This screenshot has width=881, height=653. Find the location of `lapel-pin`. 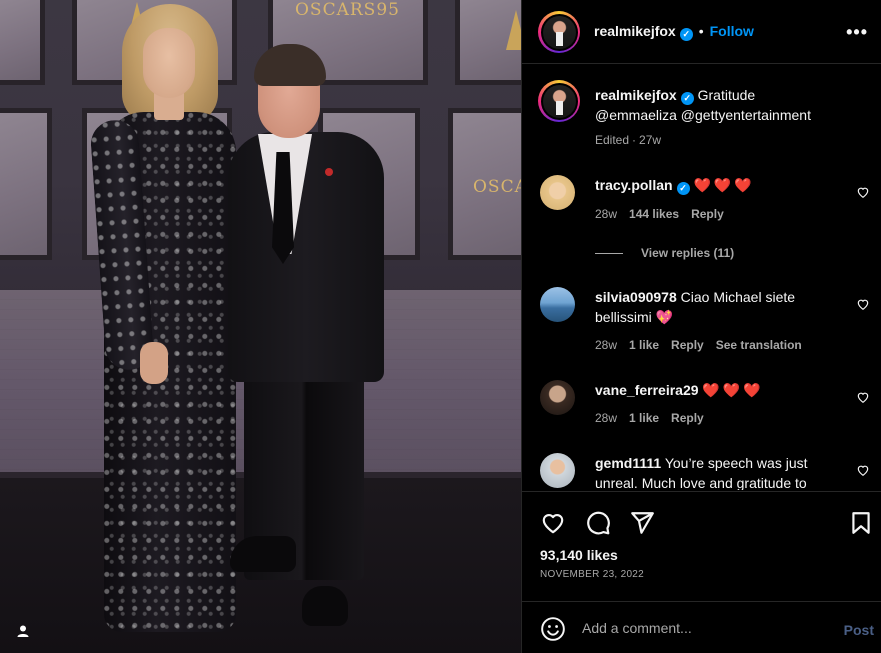

lapel-pin is located at coordinates (329, 172).